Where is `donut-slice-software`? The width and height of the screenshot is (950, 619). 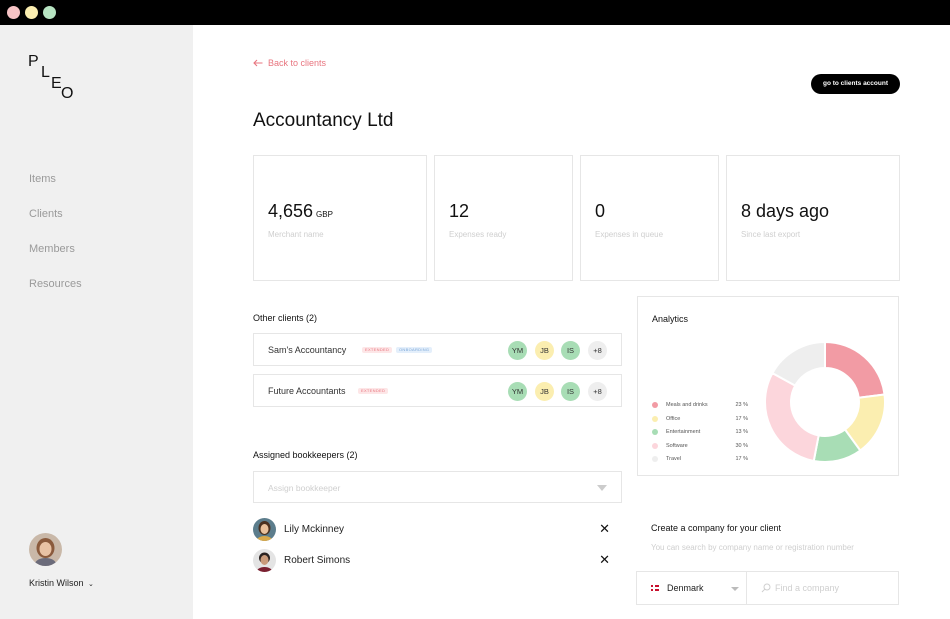
donut-slice-software is located at coordinates (792, 417).